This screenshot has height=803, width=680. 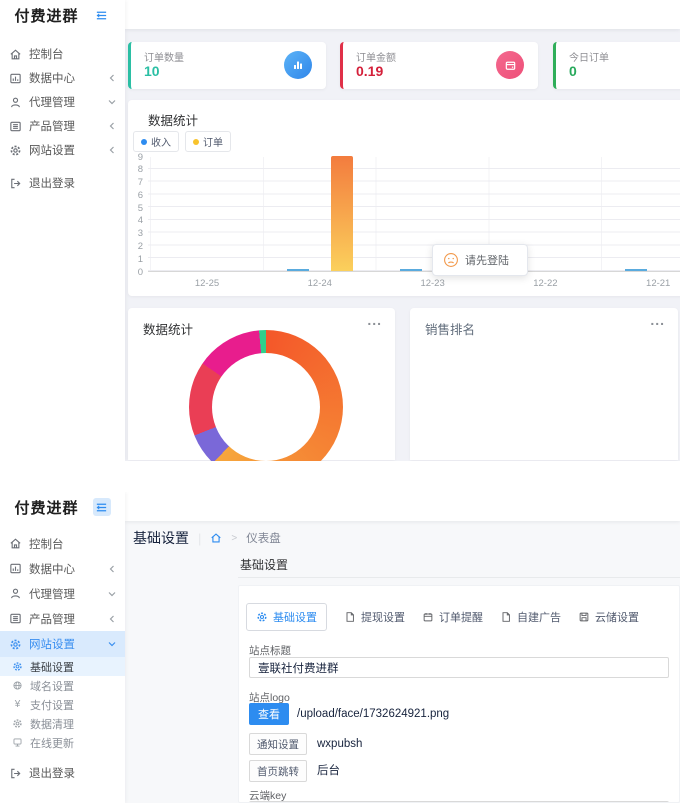 What do you see at coordinates (182, 141) in the screenshot?
I see `chart-legend: 收入 订单` at bounding box center [182, 141].